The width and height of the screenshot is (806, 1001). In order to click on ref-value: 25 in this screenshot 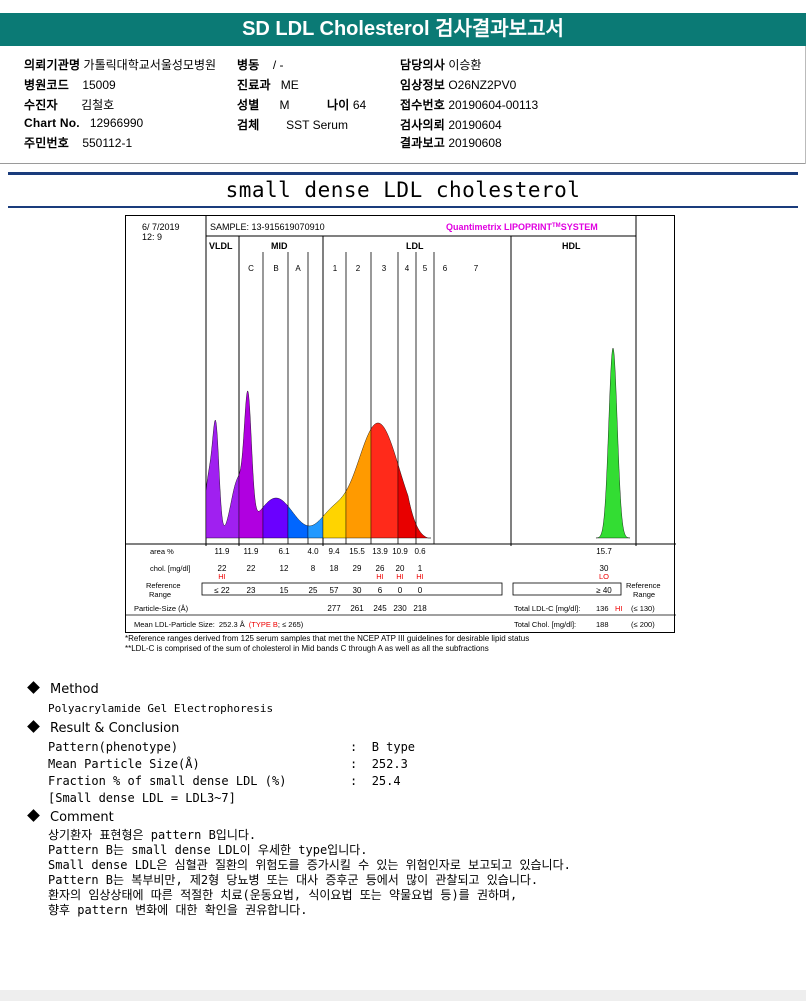, I will do `click(313, 590)`.